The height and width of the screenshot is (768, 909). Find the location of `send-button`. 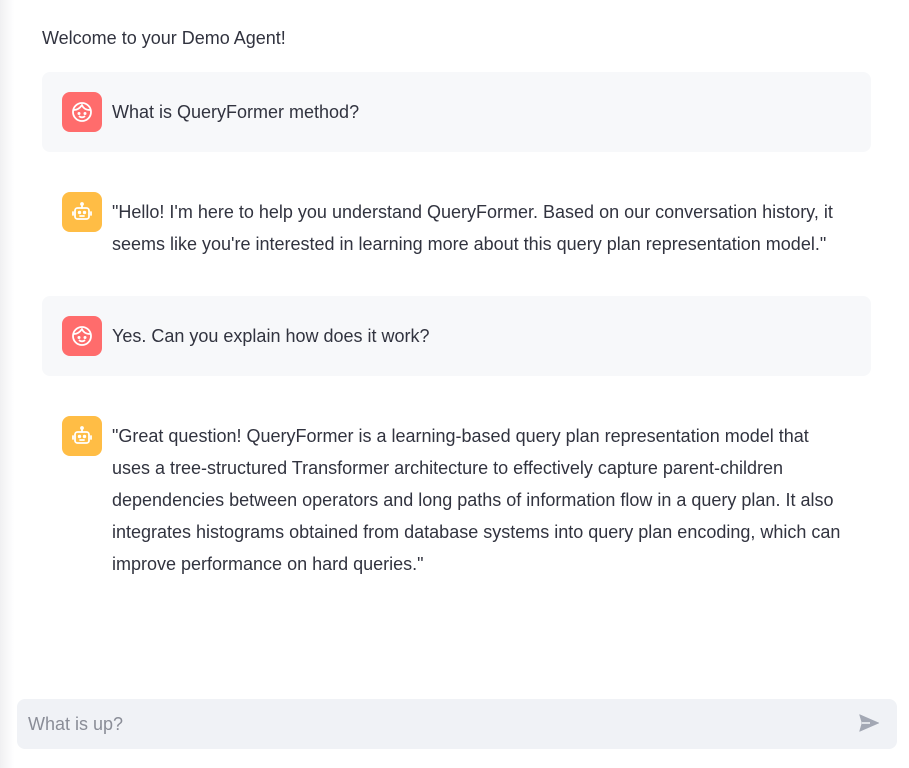

send-button is located at coordinates (869, 724).